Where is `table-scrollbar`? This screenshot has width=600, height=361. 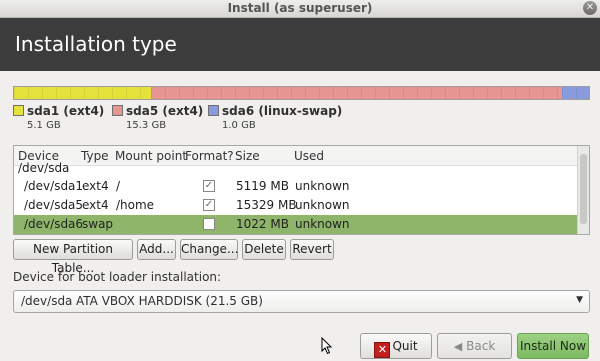
table-scrollbar is located at coordinates (583, 190).